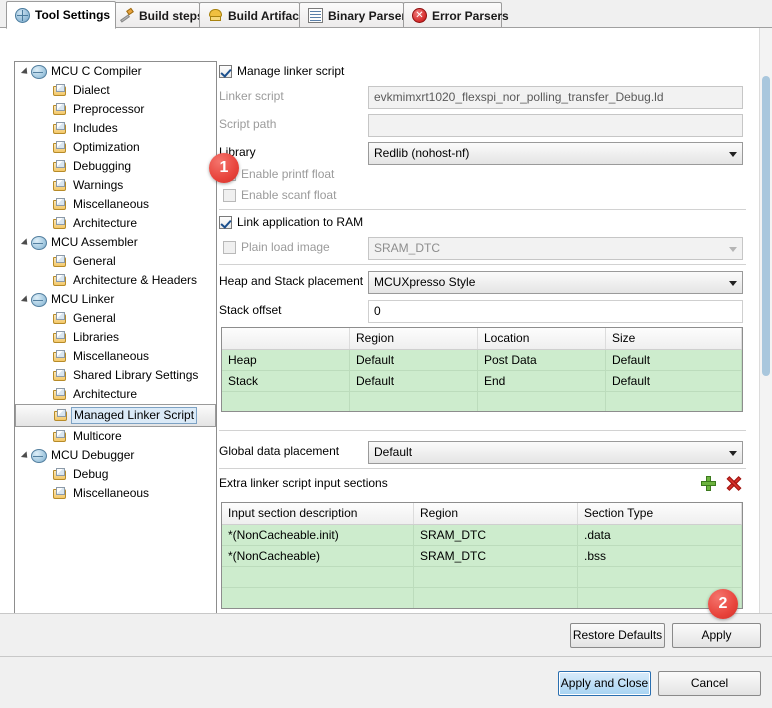 This screenshot has width=772, height=708. What do you see at coordinates (157, 15) in the screenshot?
I see `tab-build-steps: Build steps` at bounding box center [157, 15].